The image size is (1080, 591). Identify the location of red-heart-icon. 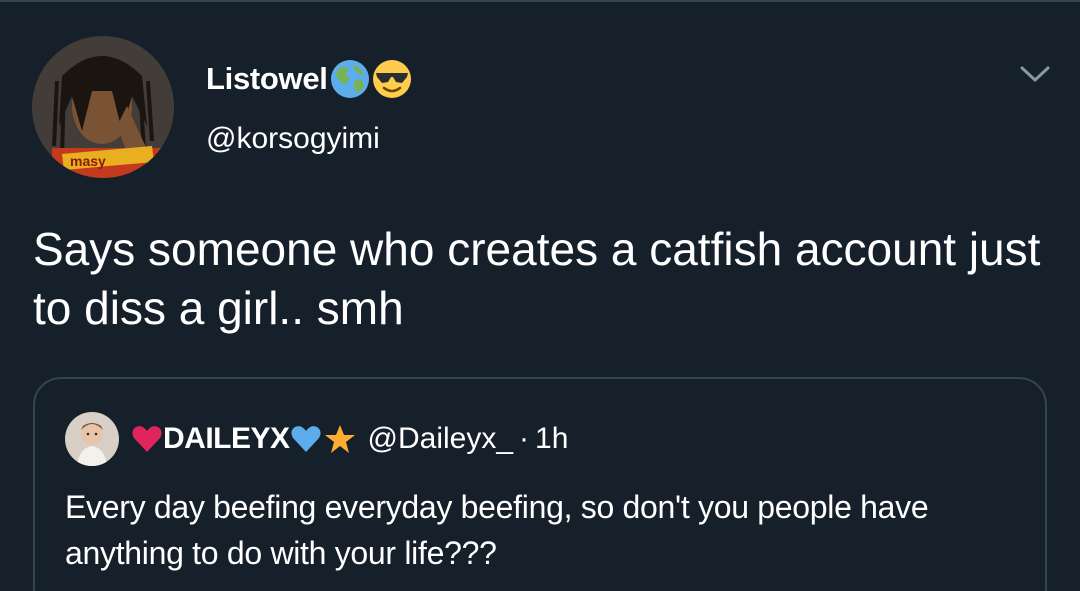
(147, 439).